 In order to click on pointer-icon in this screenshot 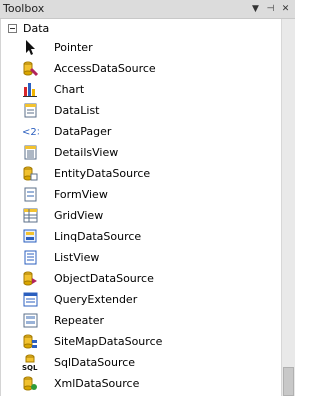, I will do `click(30, 47)`.